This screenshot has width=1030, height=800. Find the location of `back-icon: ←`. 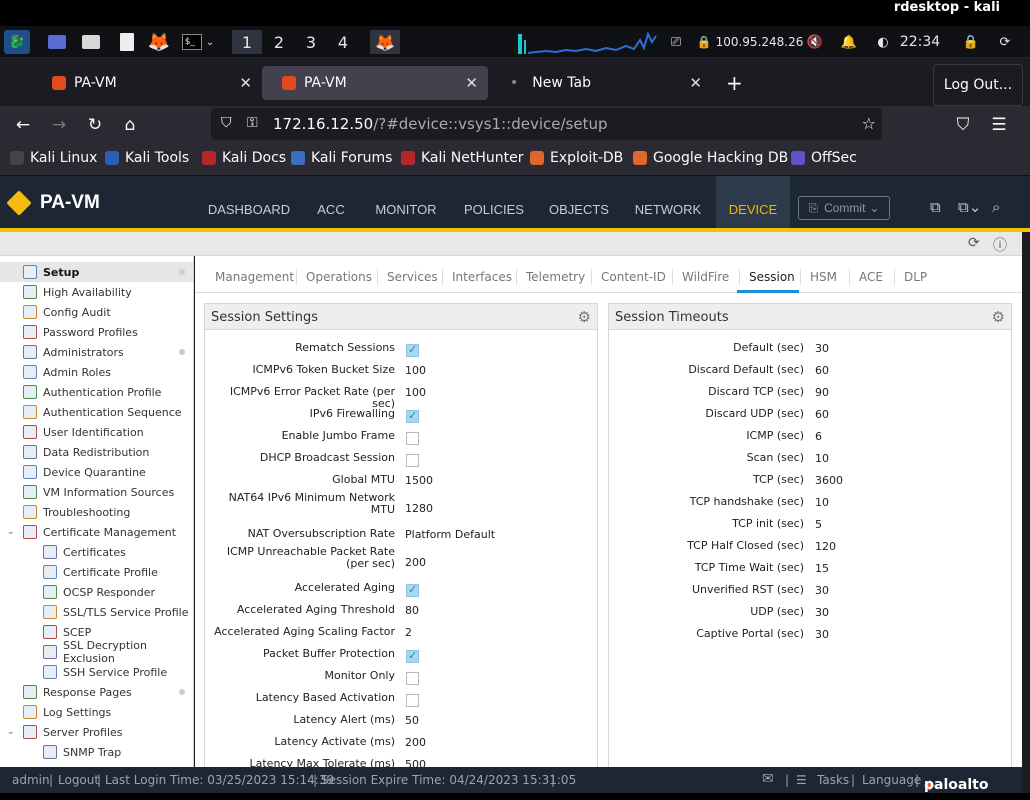

back-icon: ← is located at coordinates (23, 125).